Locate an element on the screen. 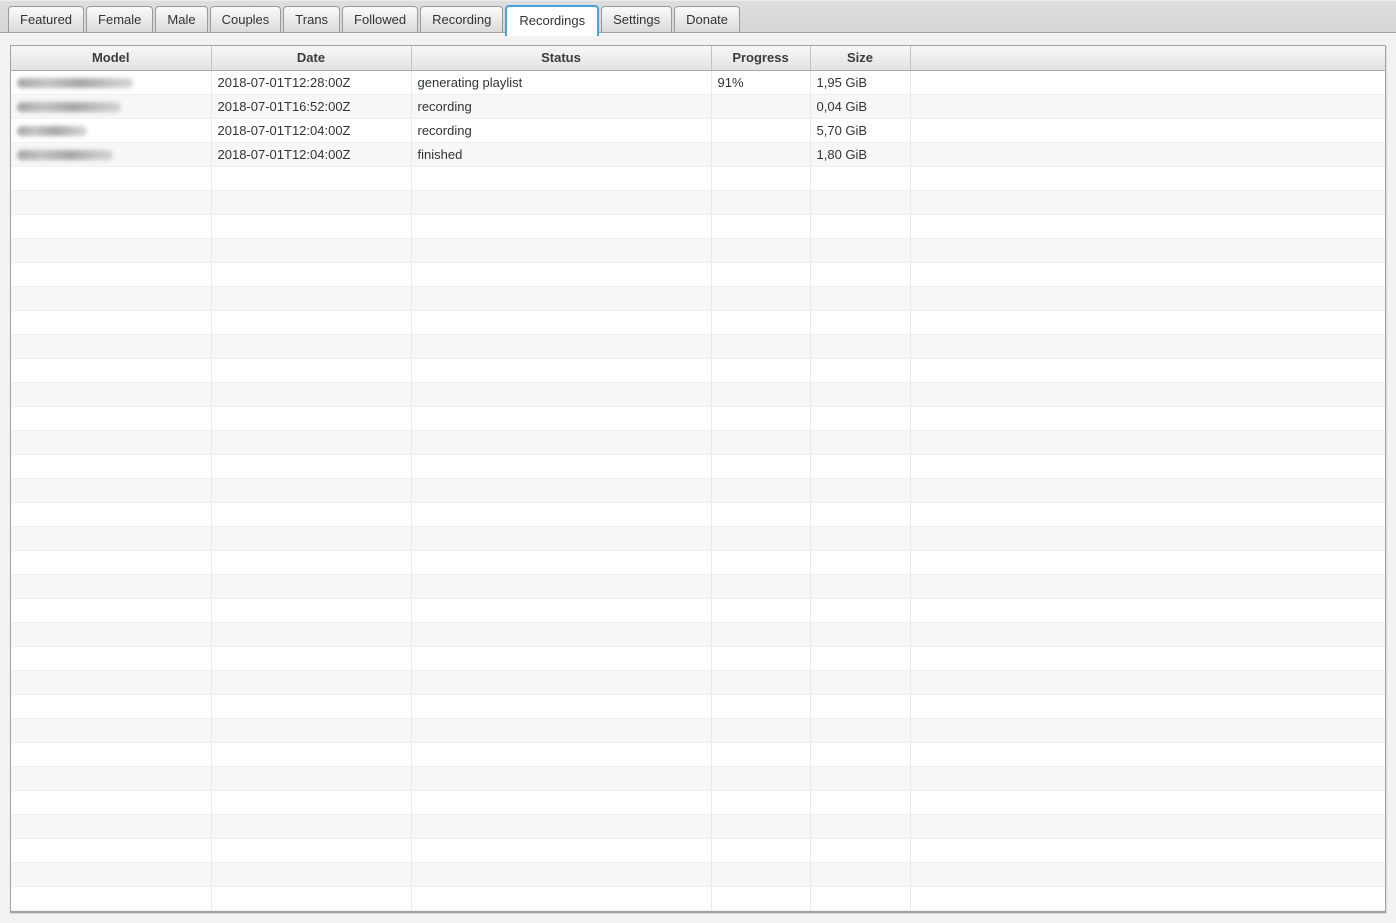 This screenshot has width=1396, height=923. tab-female: Female is located at coordinates (120, 19).